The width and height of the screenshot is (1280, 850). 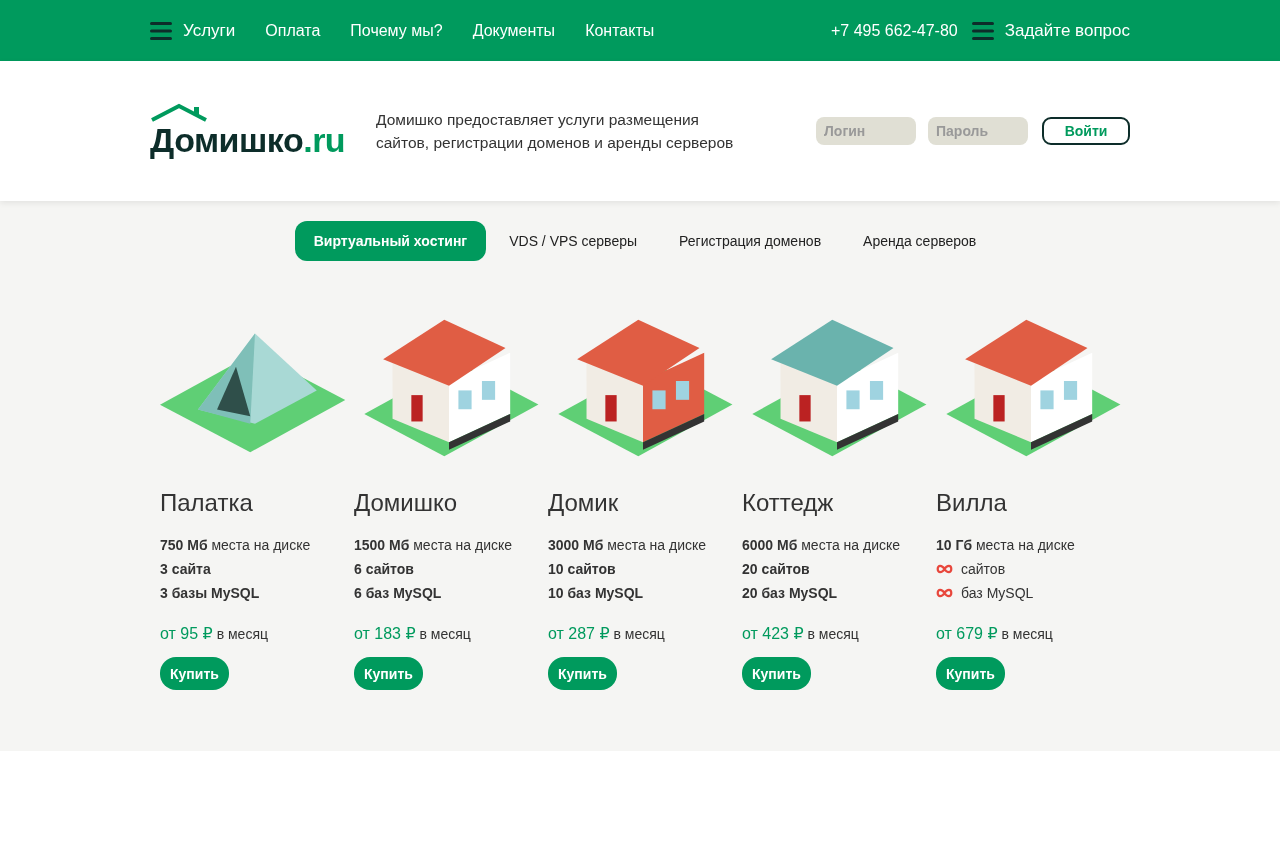 What do you see at coordinates (263, 131) in the screenshot?
I see `logo: Домишко.ru` at bounding box center [263, 131].